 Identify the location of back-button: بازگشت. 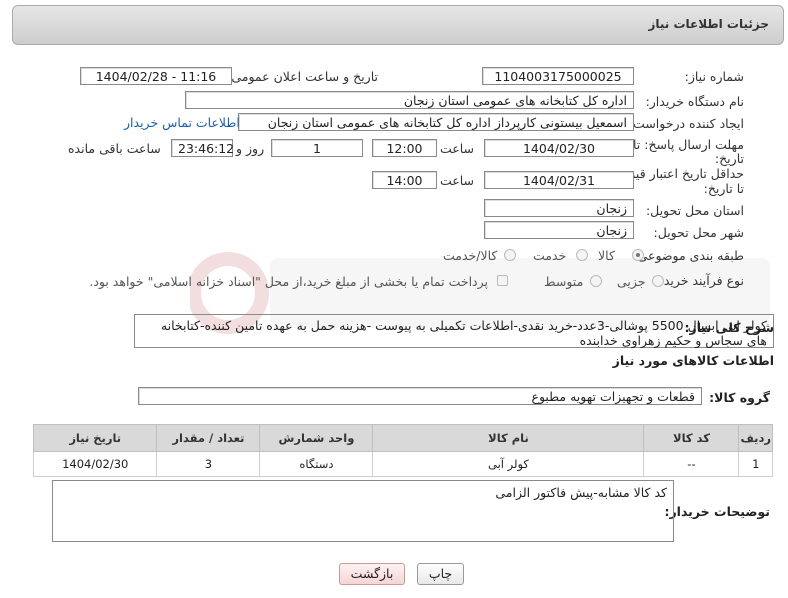
(372, 574).